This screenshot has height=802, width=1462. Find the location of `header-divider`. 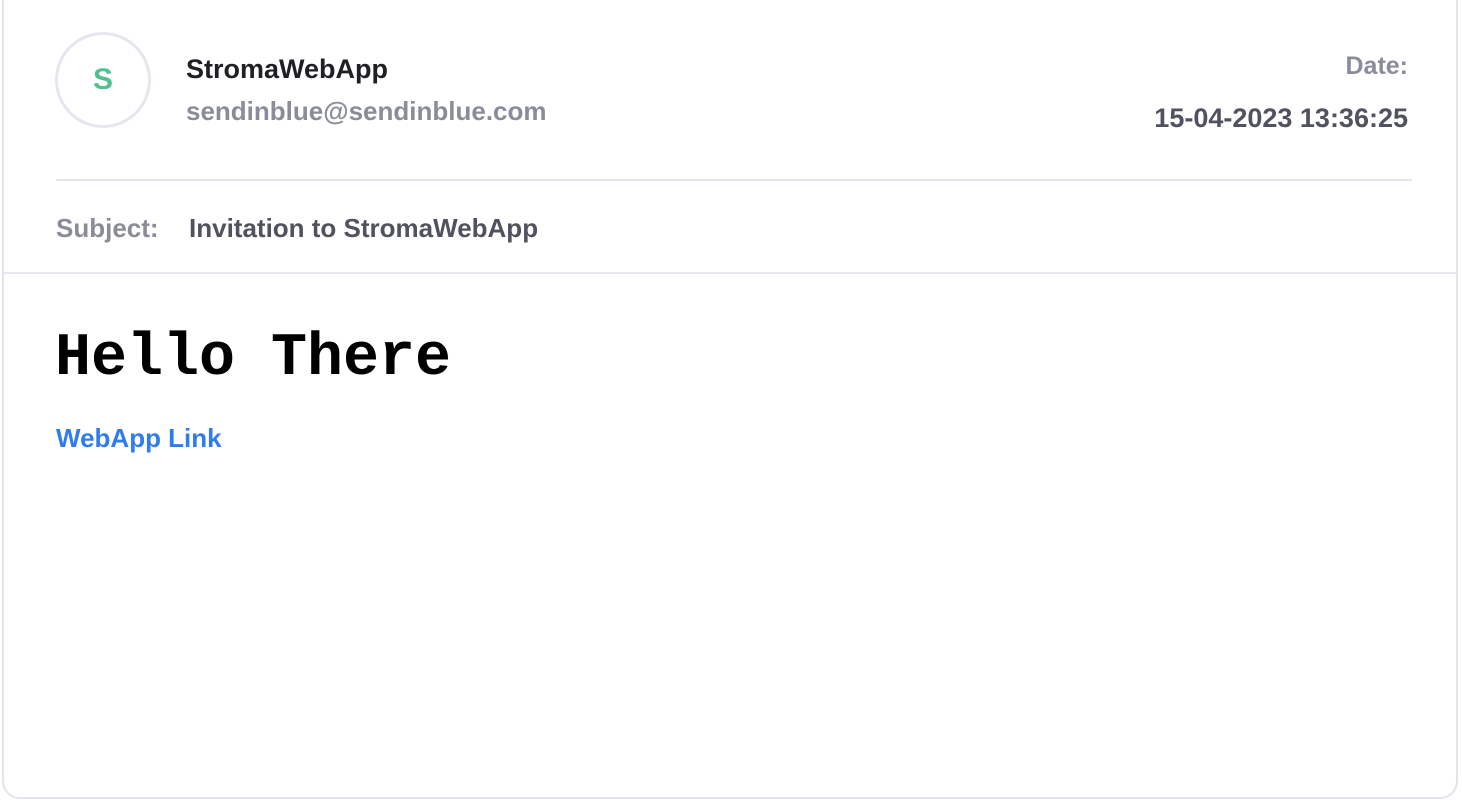

header-divider is located at coordinates (734, 180).